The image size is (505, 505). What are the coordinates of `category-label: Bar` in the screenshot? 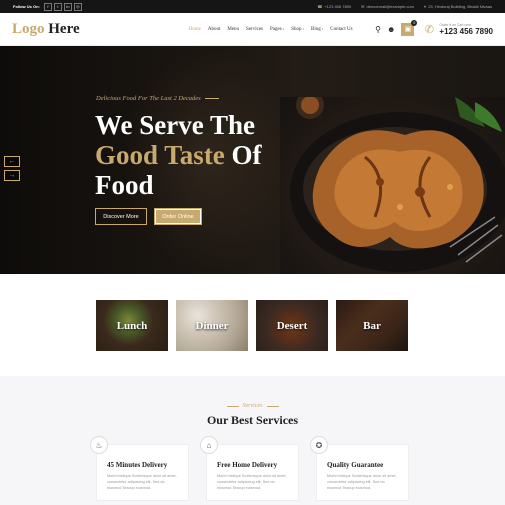 It's located at (372, 325).